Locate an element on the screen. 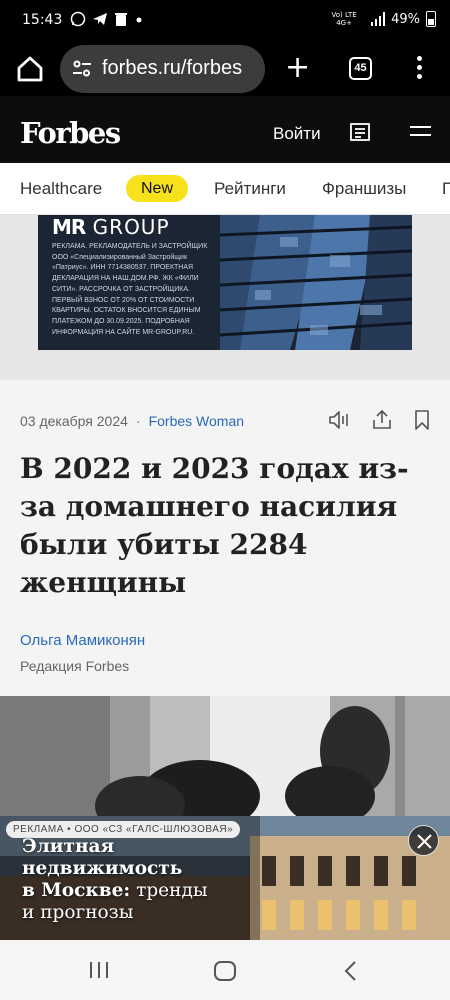 The width and height of the screenshot is (450, 1000). status-bar: 15:43 Vo) LTE 4G+ 49% is located at coordinates (225, 21).